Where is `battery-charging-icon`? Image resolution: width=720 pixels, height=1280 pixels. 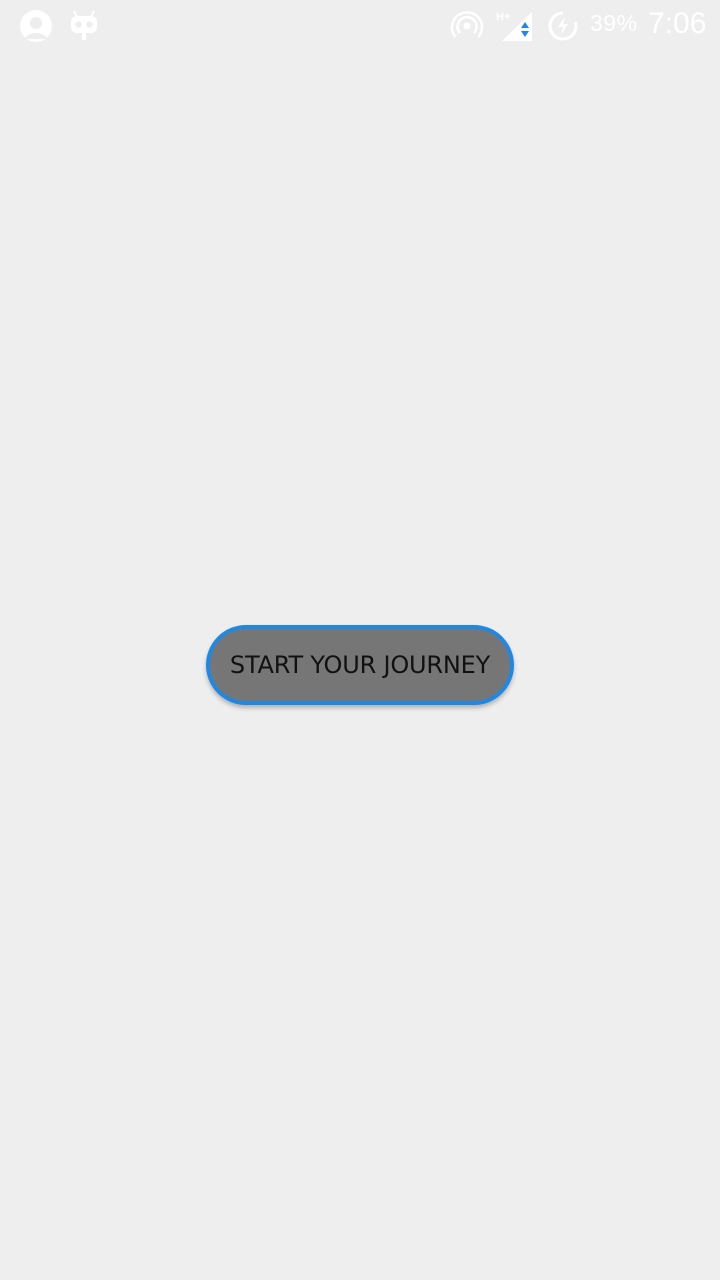
battery-charging-icon is located at coordinates (563, 26).